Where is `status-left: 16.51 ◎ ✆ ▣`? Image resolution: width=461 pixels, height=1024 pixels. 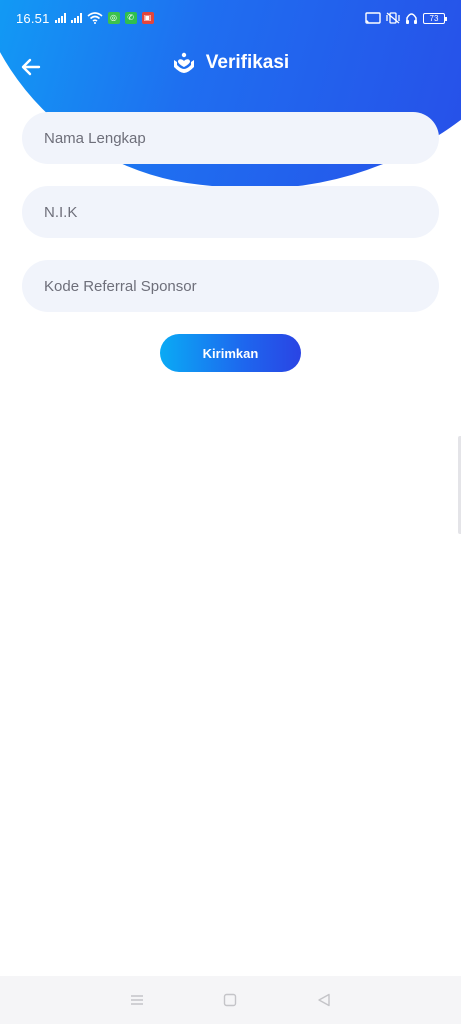
status-left: 16.51 ◎ ✆ ▣ is located at coordinates (85, 18).